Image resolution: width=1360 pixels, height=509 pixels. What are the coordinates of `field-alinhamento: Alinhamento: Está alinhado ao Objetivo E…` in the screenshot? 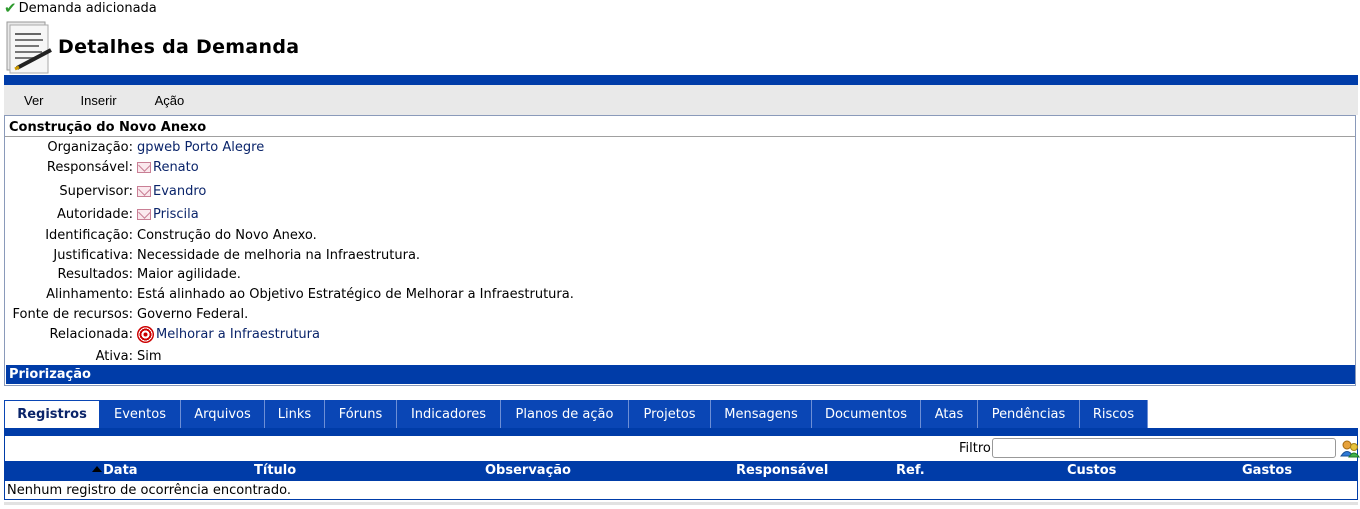 It's located at (655, 294).